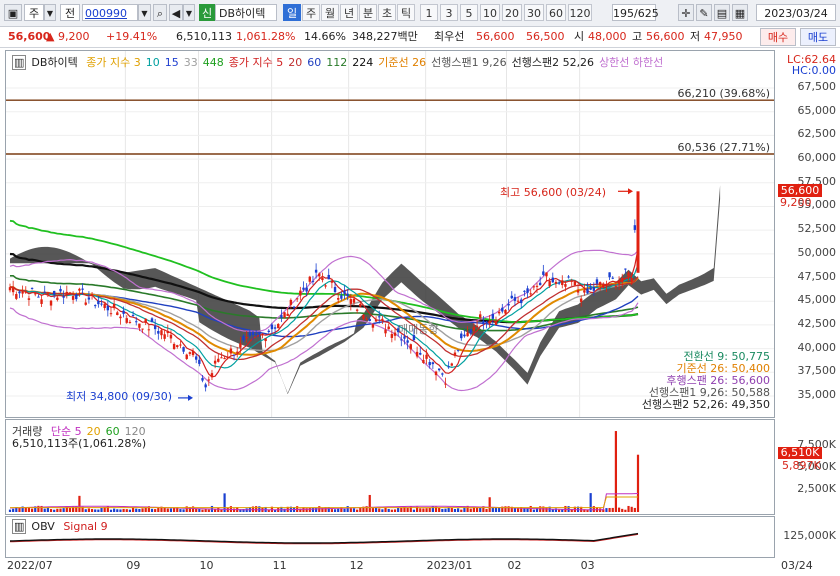 This screenshot has height=576, width=840. Describe the element at coordinates (390, 537) in the screenshot. I see `obv-pane: ▥ OBV Signal 9` at that location.